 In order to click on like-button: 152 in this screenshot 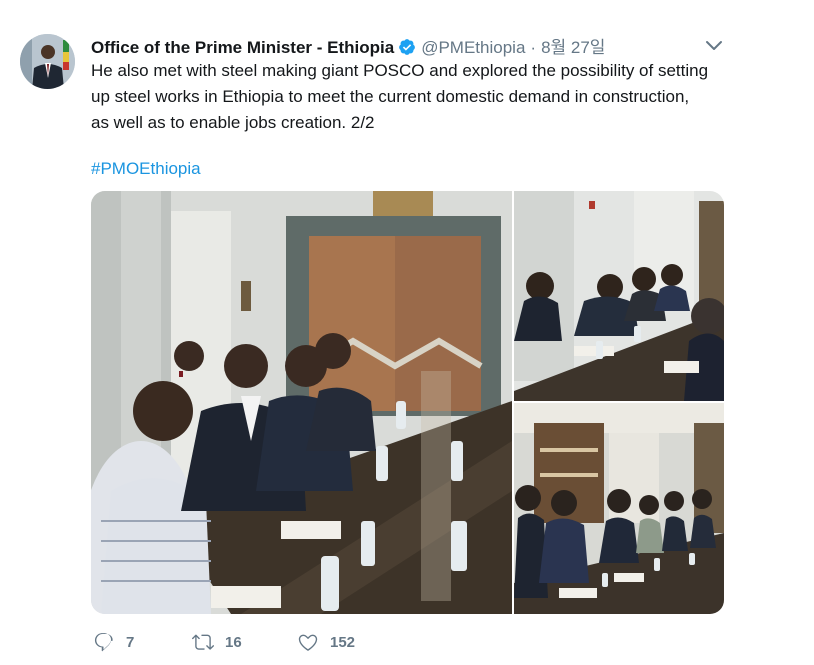, I will do `click(326, 642)`.